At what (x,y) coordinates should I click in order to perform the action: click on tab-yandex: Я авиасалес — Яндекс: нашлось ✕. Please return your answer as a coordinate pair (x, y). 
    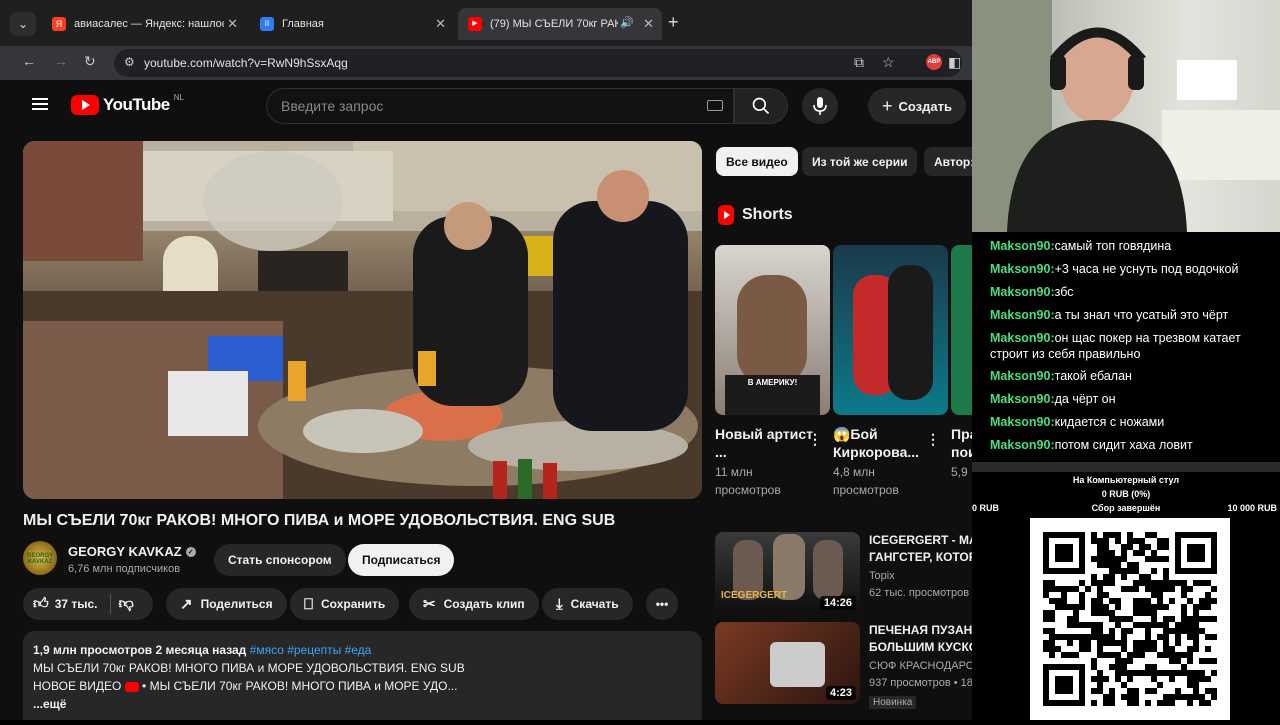
    Looking at the image, I should click on (144, 24).